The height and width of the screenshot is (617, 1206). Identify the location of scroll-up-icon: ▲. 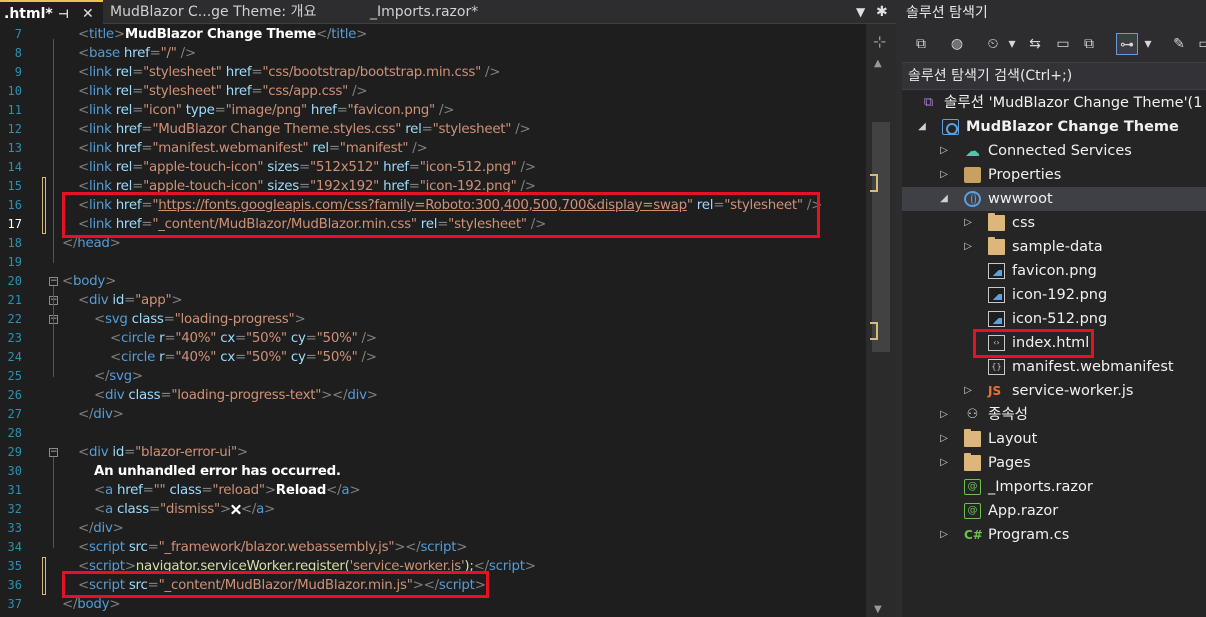
(878, 63).